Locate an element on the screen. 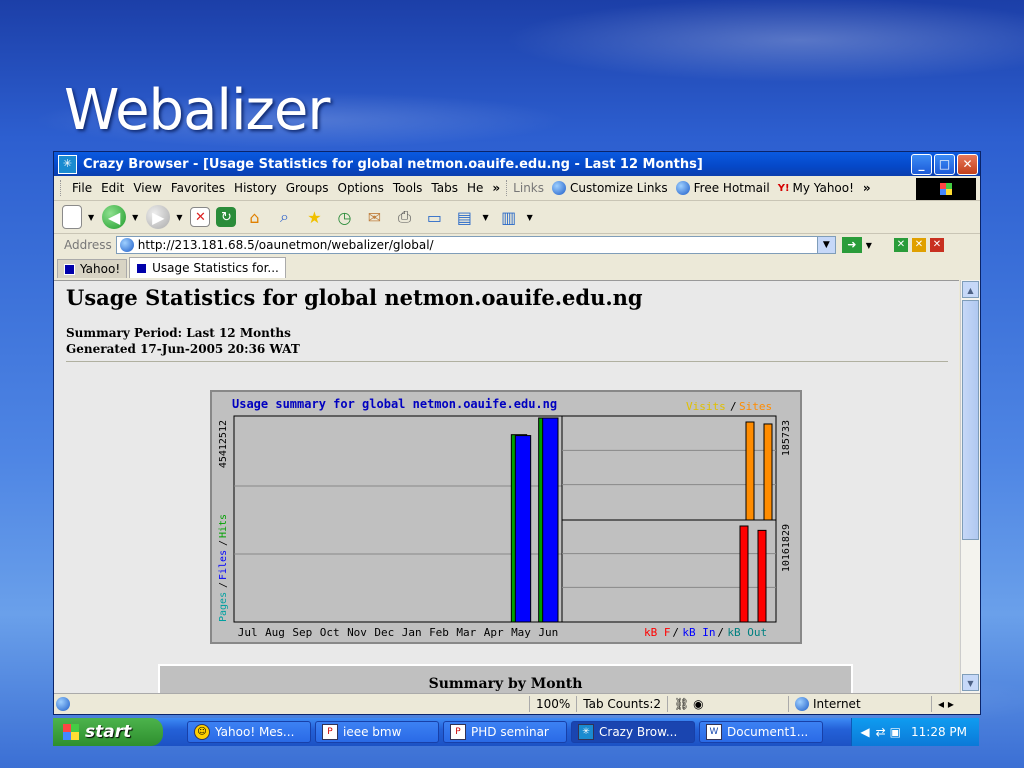 The width and height of the screenshot is (1024, 768). legend-kb-in: kB In is located at coordinates (698, 632).